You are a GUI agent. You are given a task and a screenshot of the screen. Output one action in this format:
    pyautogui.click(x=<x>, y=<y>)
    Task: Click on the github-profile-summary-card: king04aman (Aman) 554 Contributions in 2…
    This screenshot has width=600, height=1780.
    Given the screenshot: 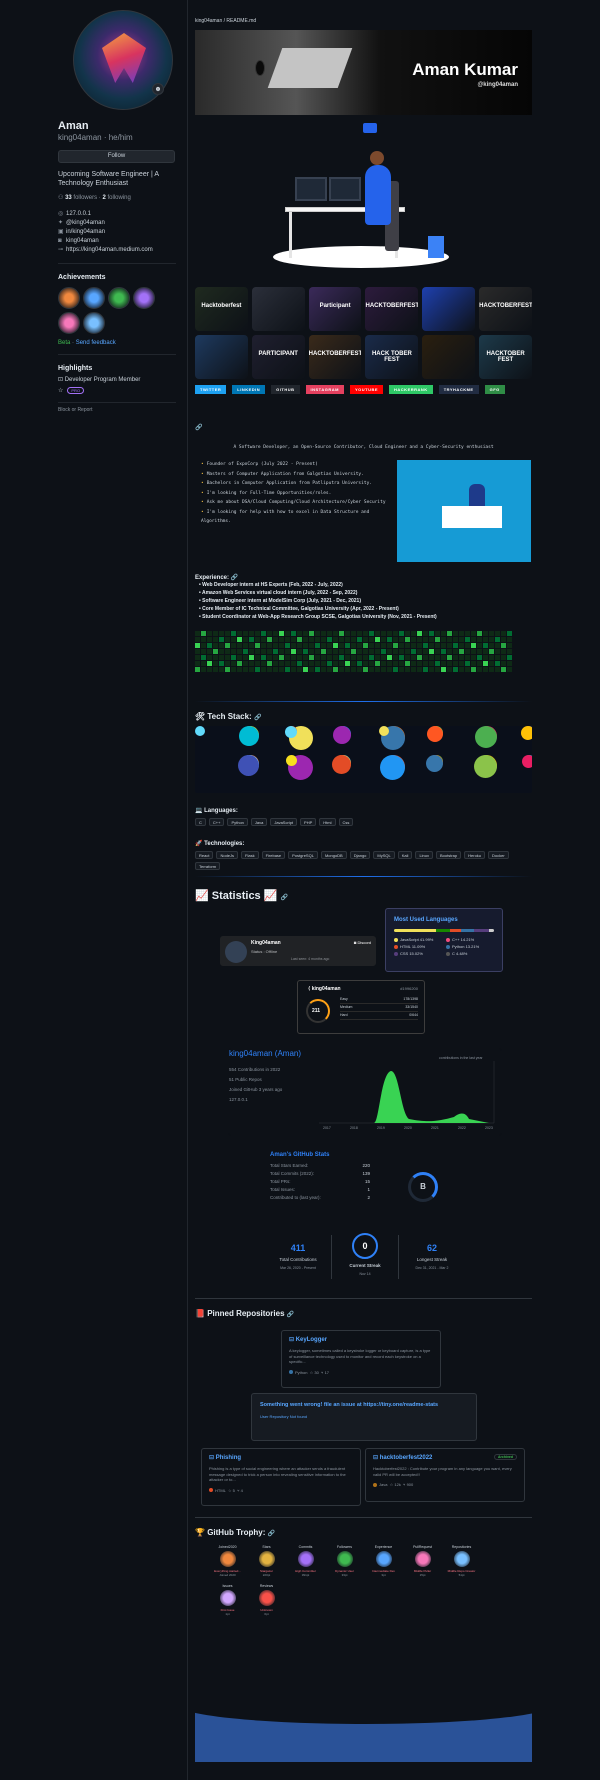 What is the action you would take?
    pyautogui.click(x=365, y=1092)
    